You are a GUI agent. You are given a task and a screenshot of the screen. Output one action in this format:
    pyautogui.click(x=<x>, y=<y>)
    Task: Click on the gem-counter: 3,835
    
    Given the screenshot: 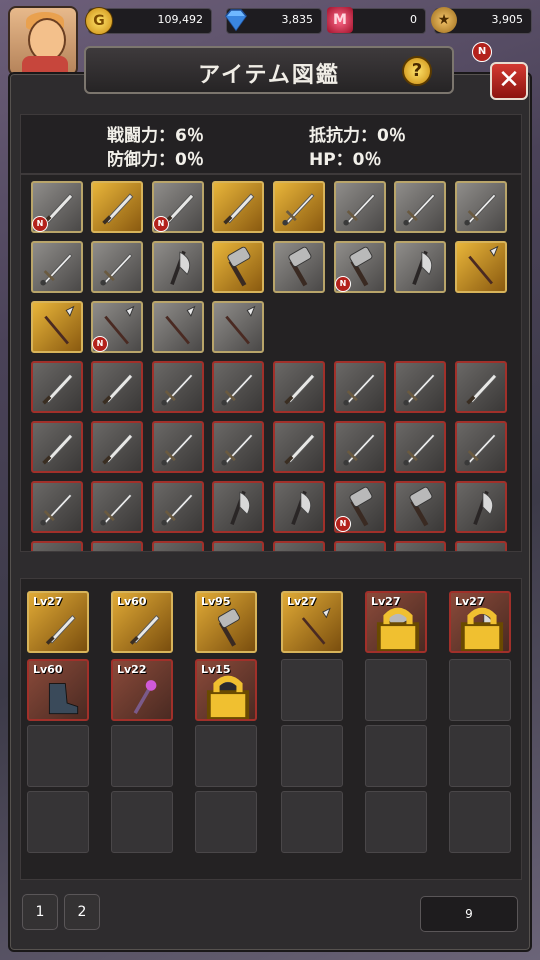 What is the action you would take?
    pyautogui.click(x=273, y=21)
    